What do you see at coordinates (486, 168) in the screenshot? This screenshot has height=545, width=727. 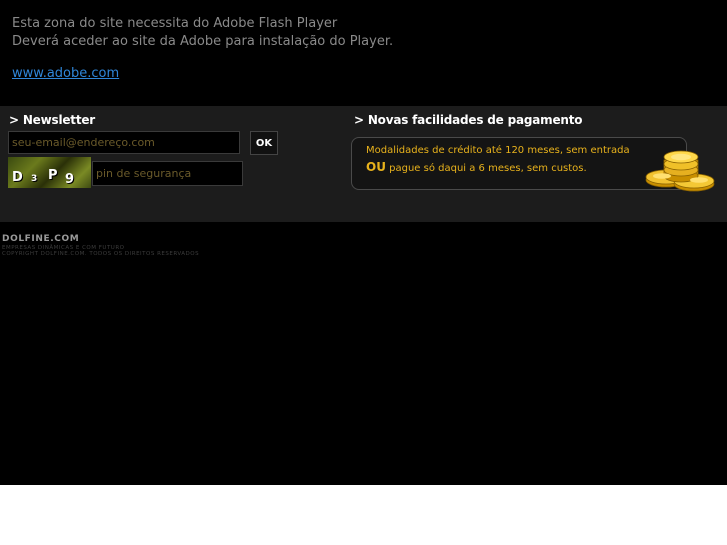 I see `payment-deferred-rest: pague só daqui a 6 meses, sem custos.` at bounding box center [486, 168].